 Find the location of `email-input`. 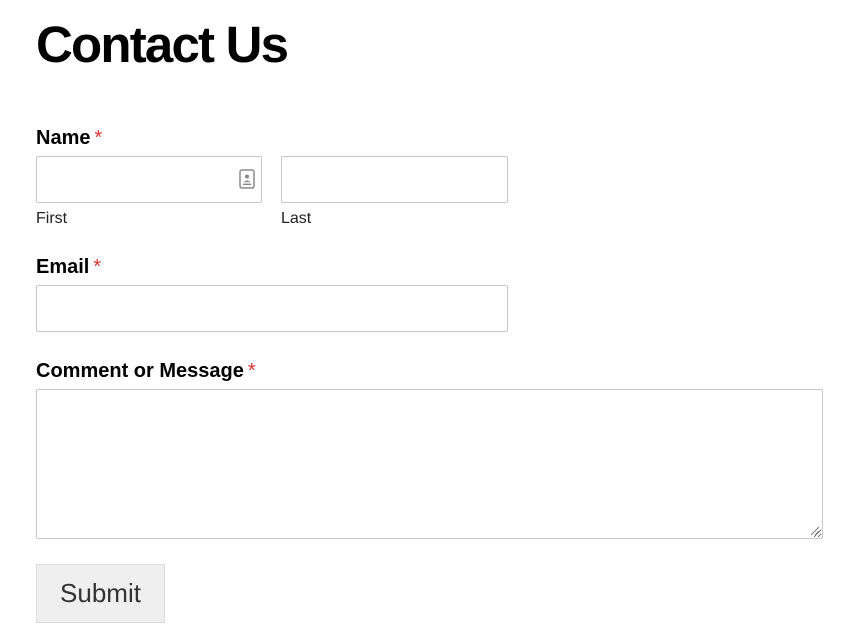

email-input is located at coordinates (272, 308).